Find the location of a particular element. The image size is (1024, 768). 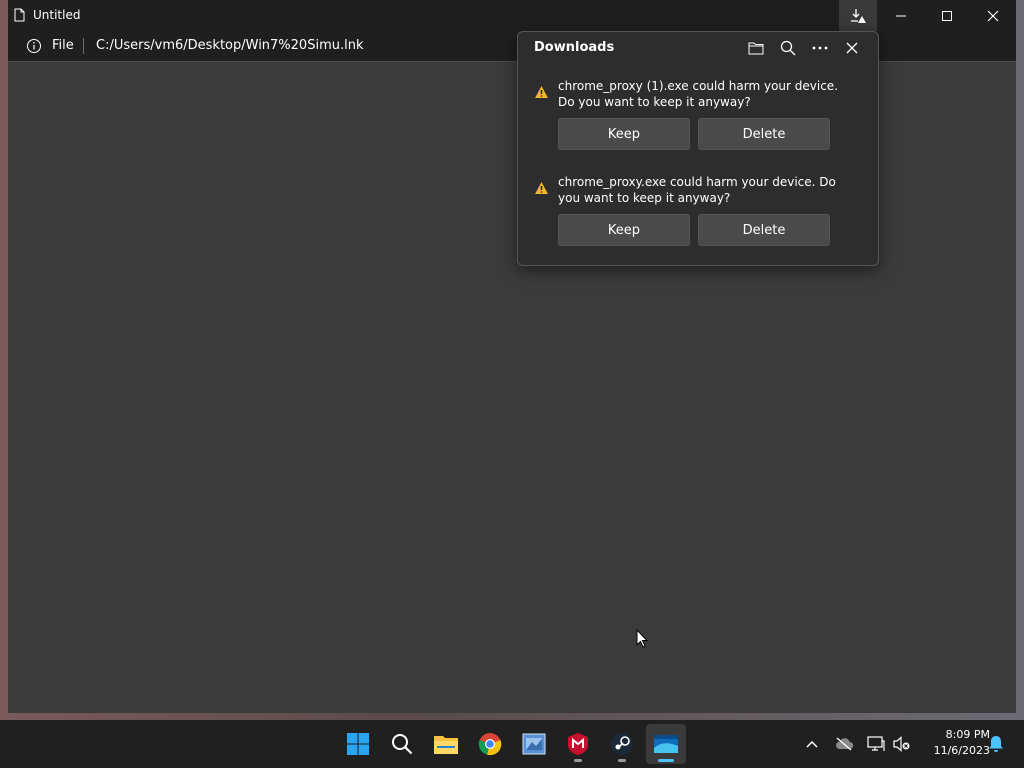

browser-taskbar-button is located at coordinates (666, 744).